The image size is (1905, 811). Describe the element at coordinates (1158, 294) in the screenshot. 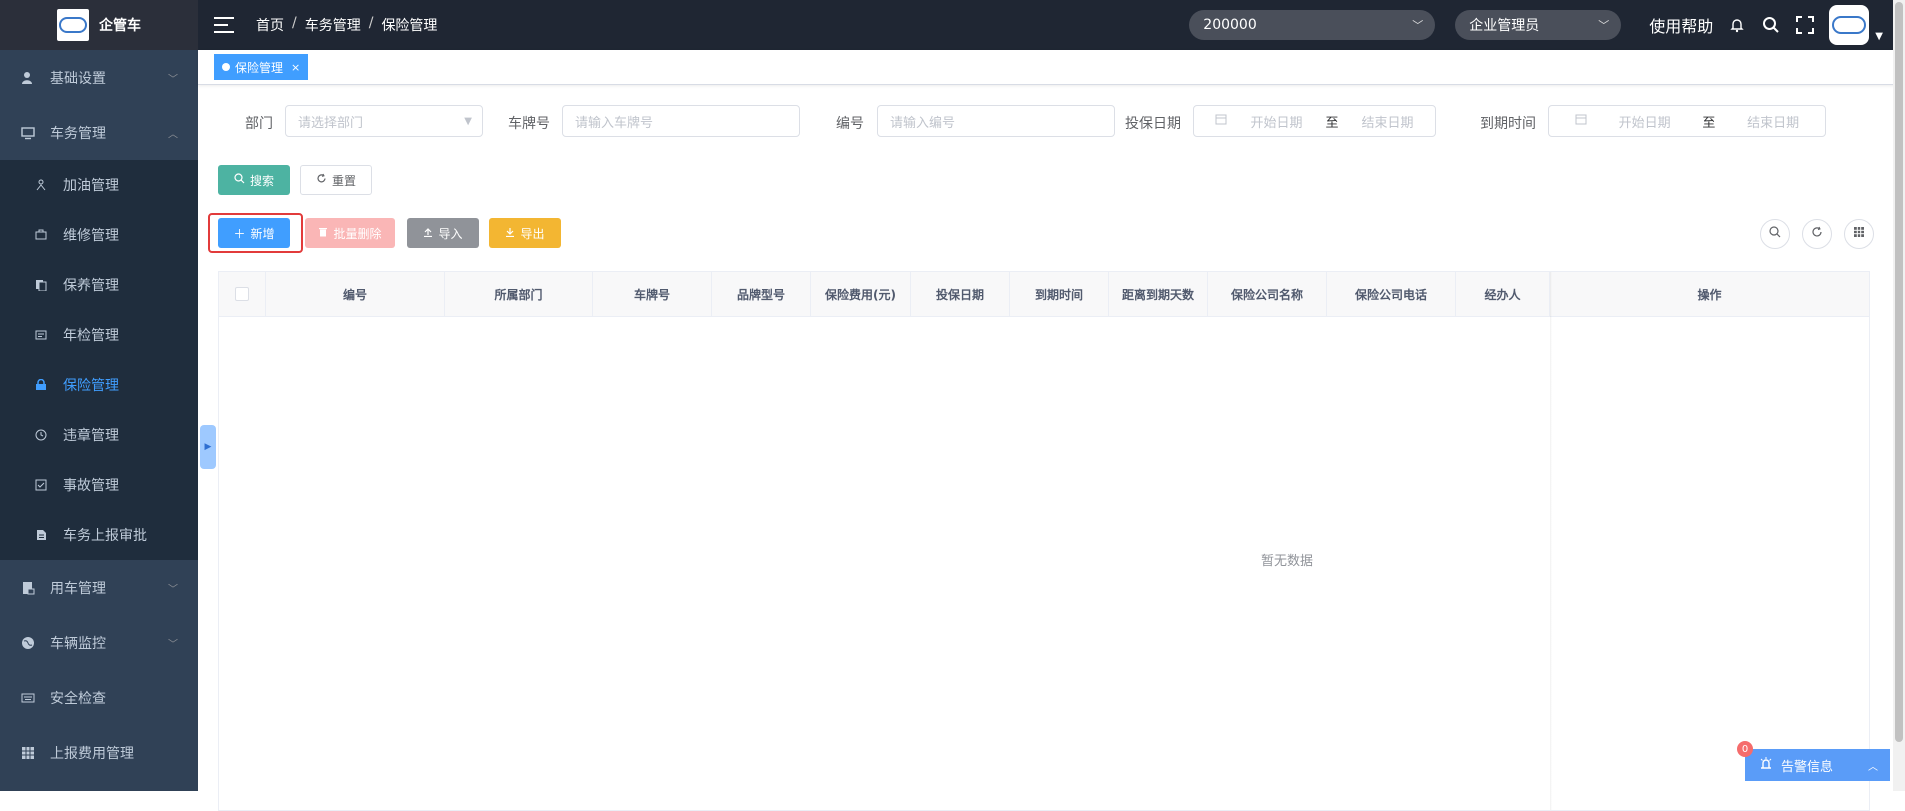

I see `th-days-left: 距离到期天数` at that location.